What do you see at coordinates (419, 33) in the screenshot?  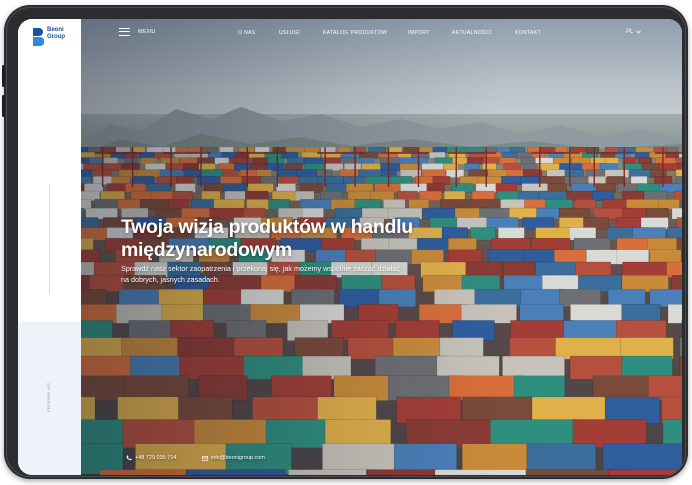 I see `nav-link-import: IMPORT` at bounding box center [419, 33].